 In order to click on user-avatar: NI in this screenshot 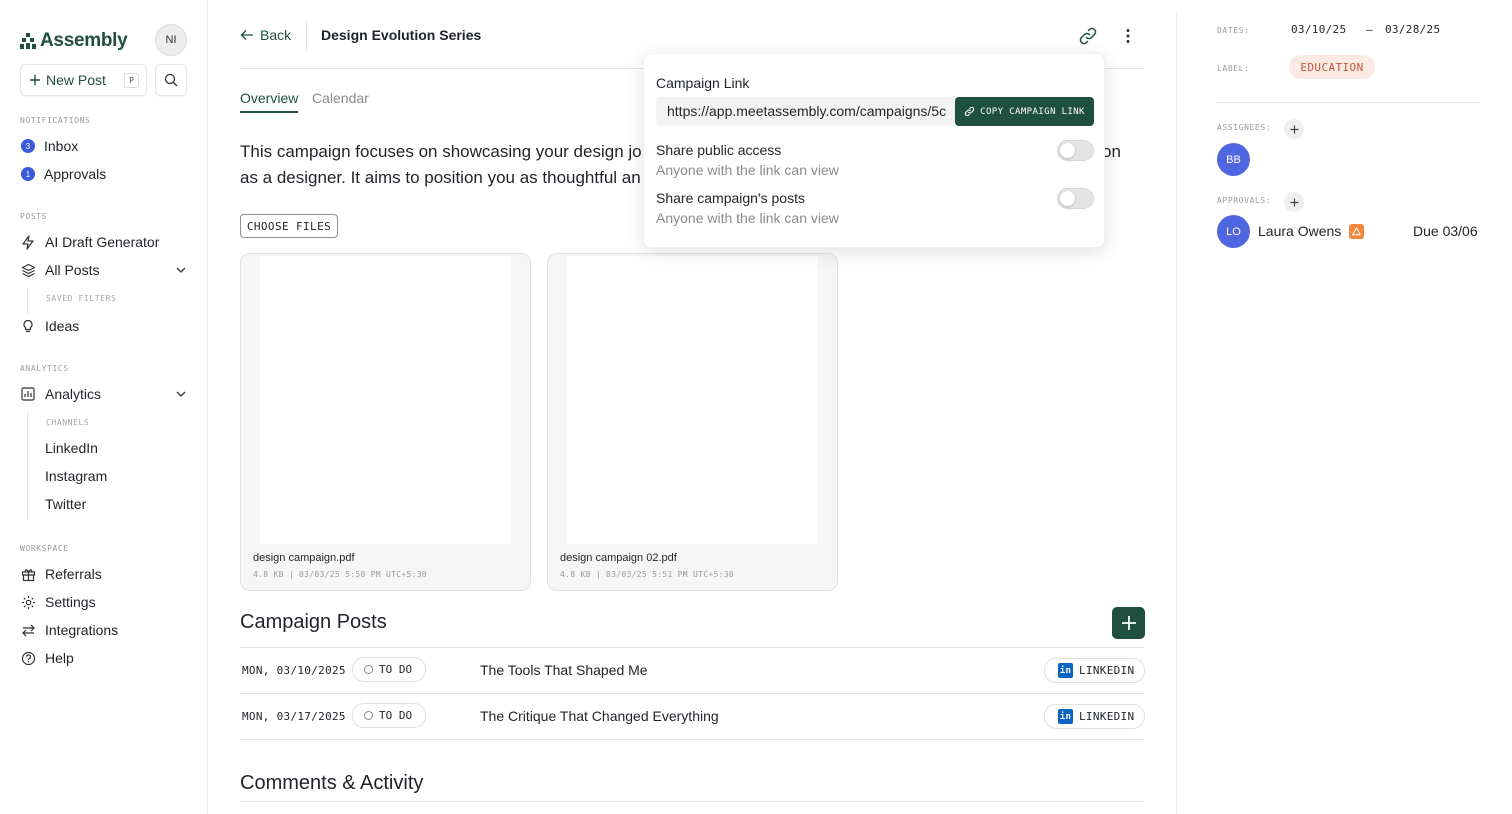, I will do `click(171, 40)`.